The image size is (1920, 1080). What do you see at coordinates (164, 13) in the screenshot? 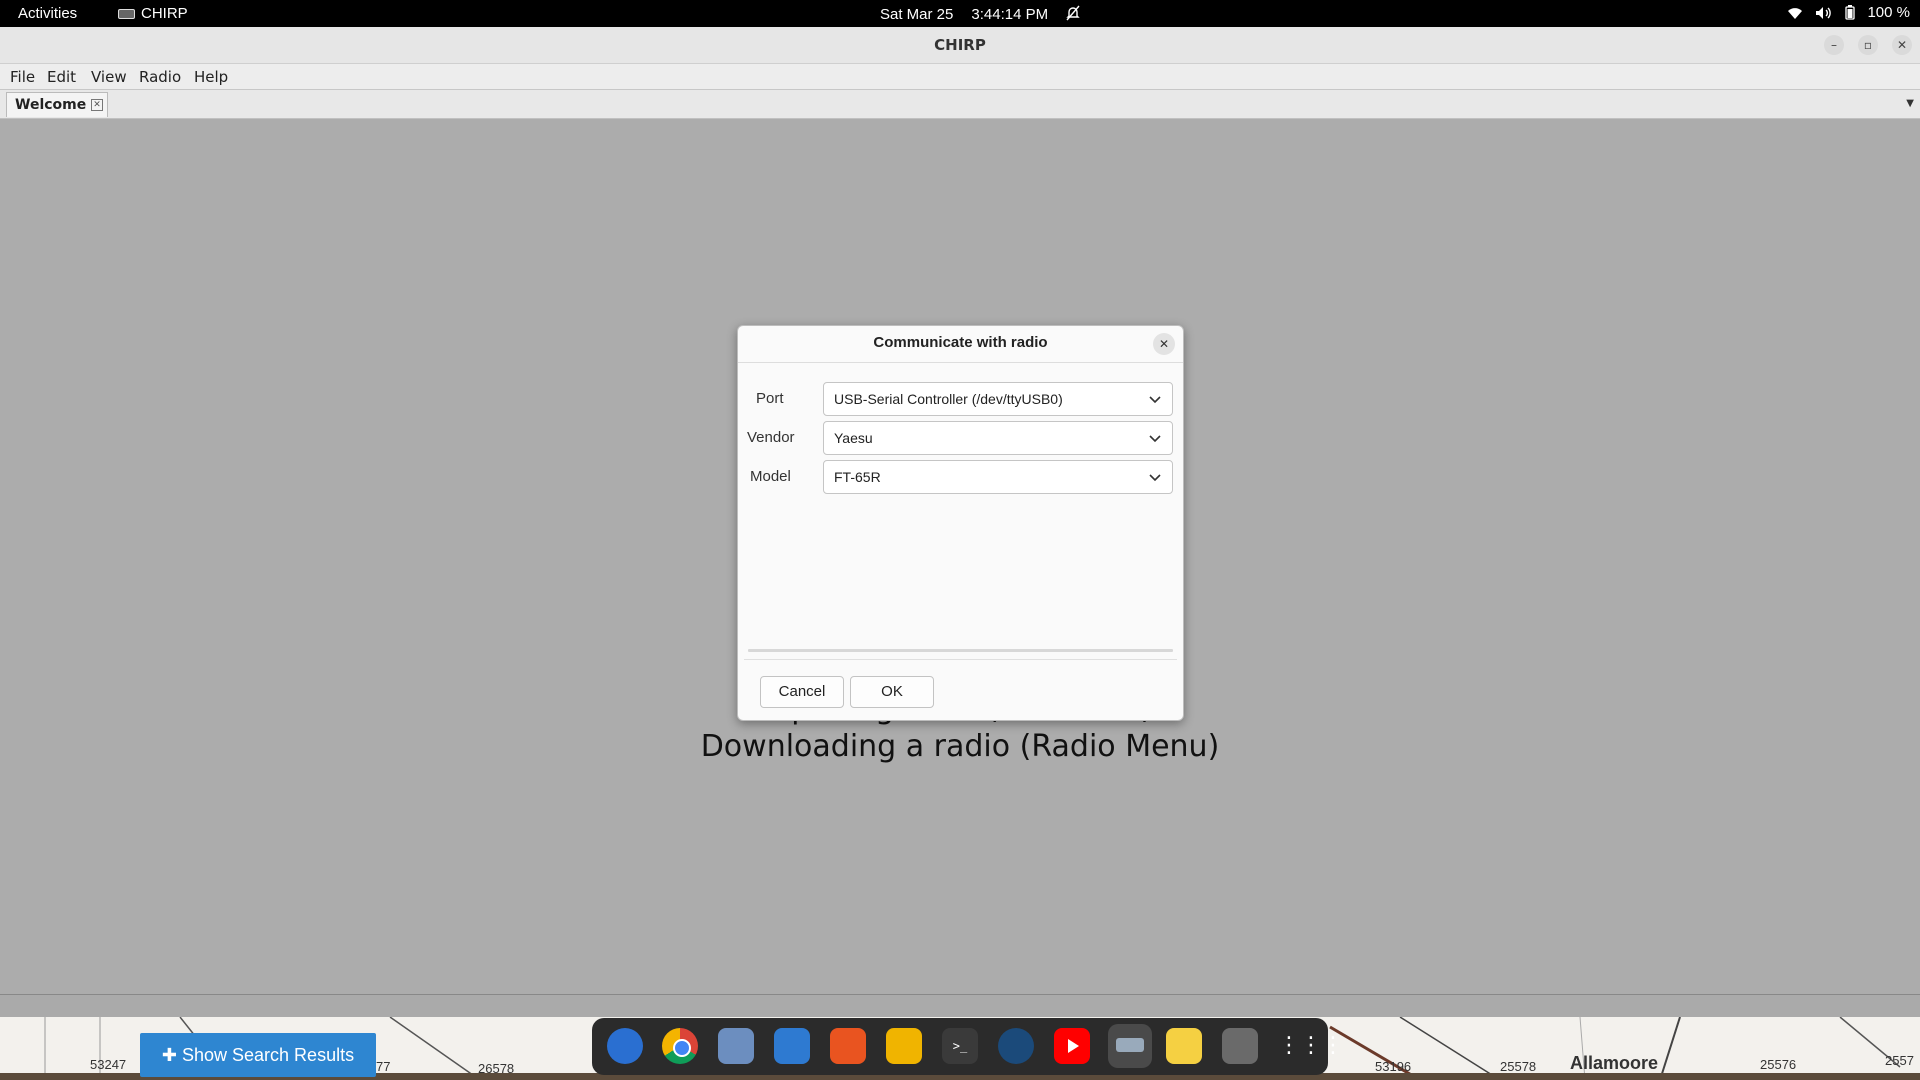
I see `app-menu-label: CHIRP` at bounding box center [164, 13].